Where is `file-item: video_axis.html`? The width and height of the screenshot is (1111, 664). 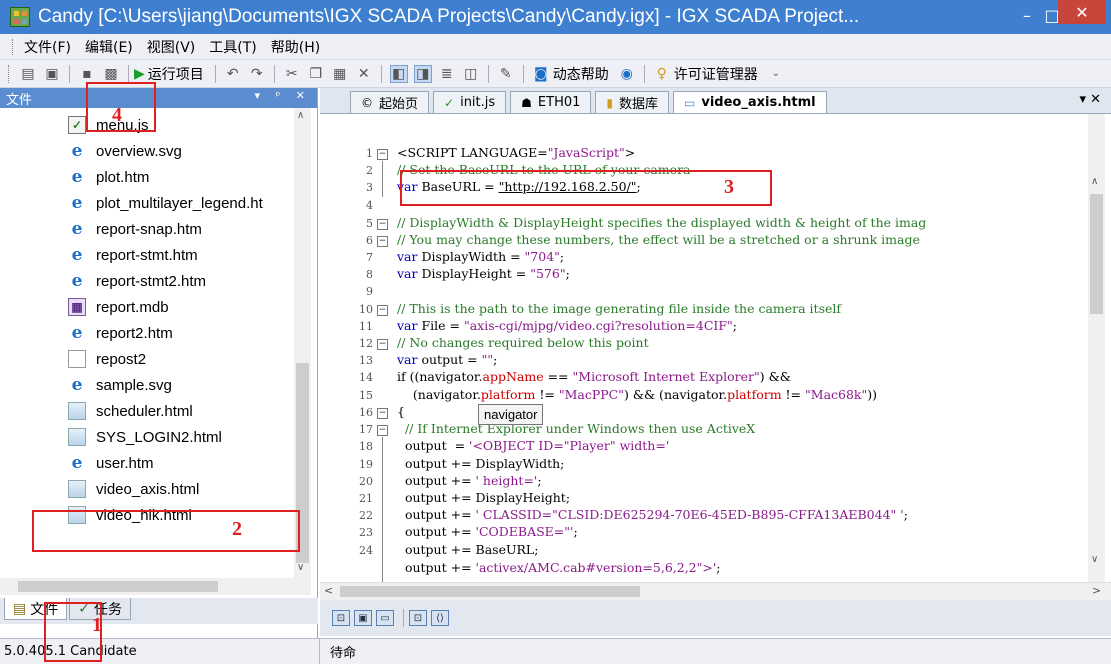
file-item: video_axis.html is located at coordinates (133, 489).